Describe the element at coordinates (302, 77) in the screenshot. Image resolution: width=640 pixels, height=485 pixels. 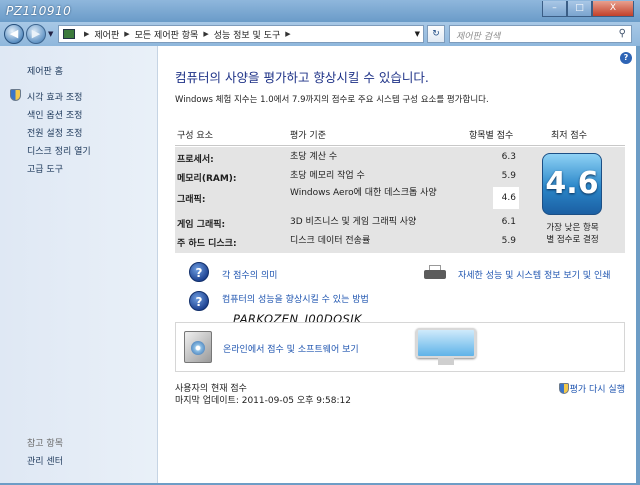
I see `page-title: 컴퓨터의 사양을 평가하고 향상시킬 수 있습니다.` at that location.